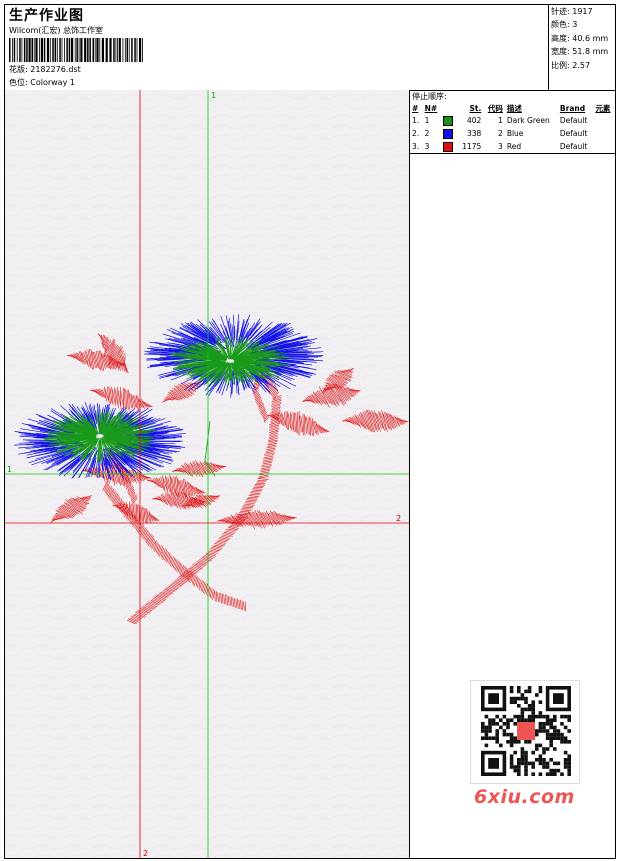  I want to click on qr-code-icon, so click(525, 732).